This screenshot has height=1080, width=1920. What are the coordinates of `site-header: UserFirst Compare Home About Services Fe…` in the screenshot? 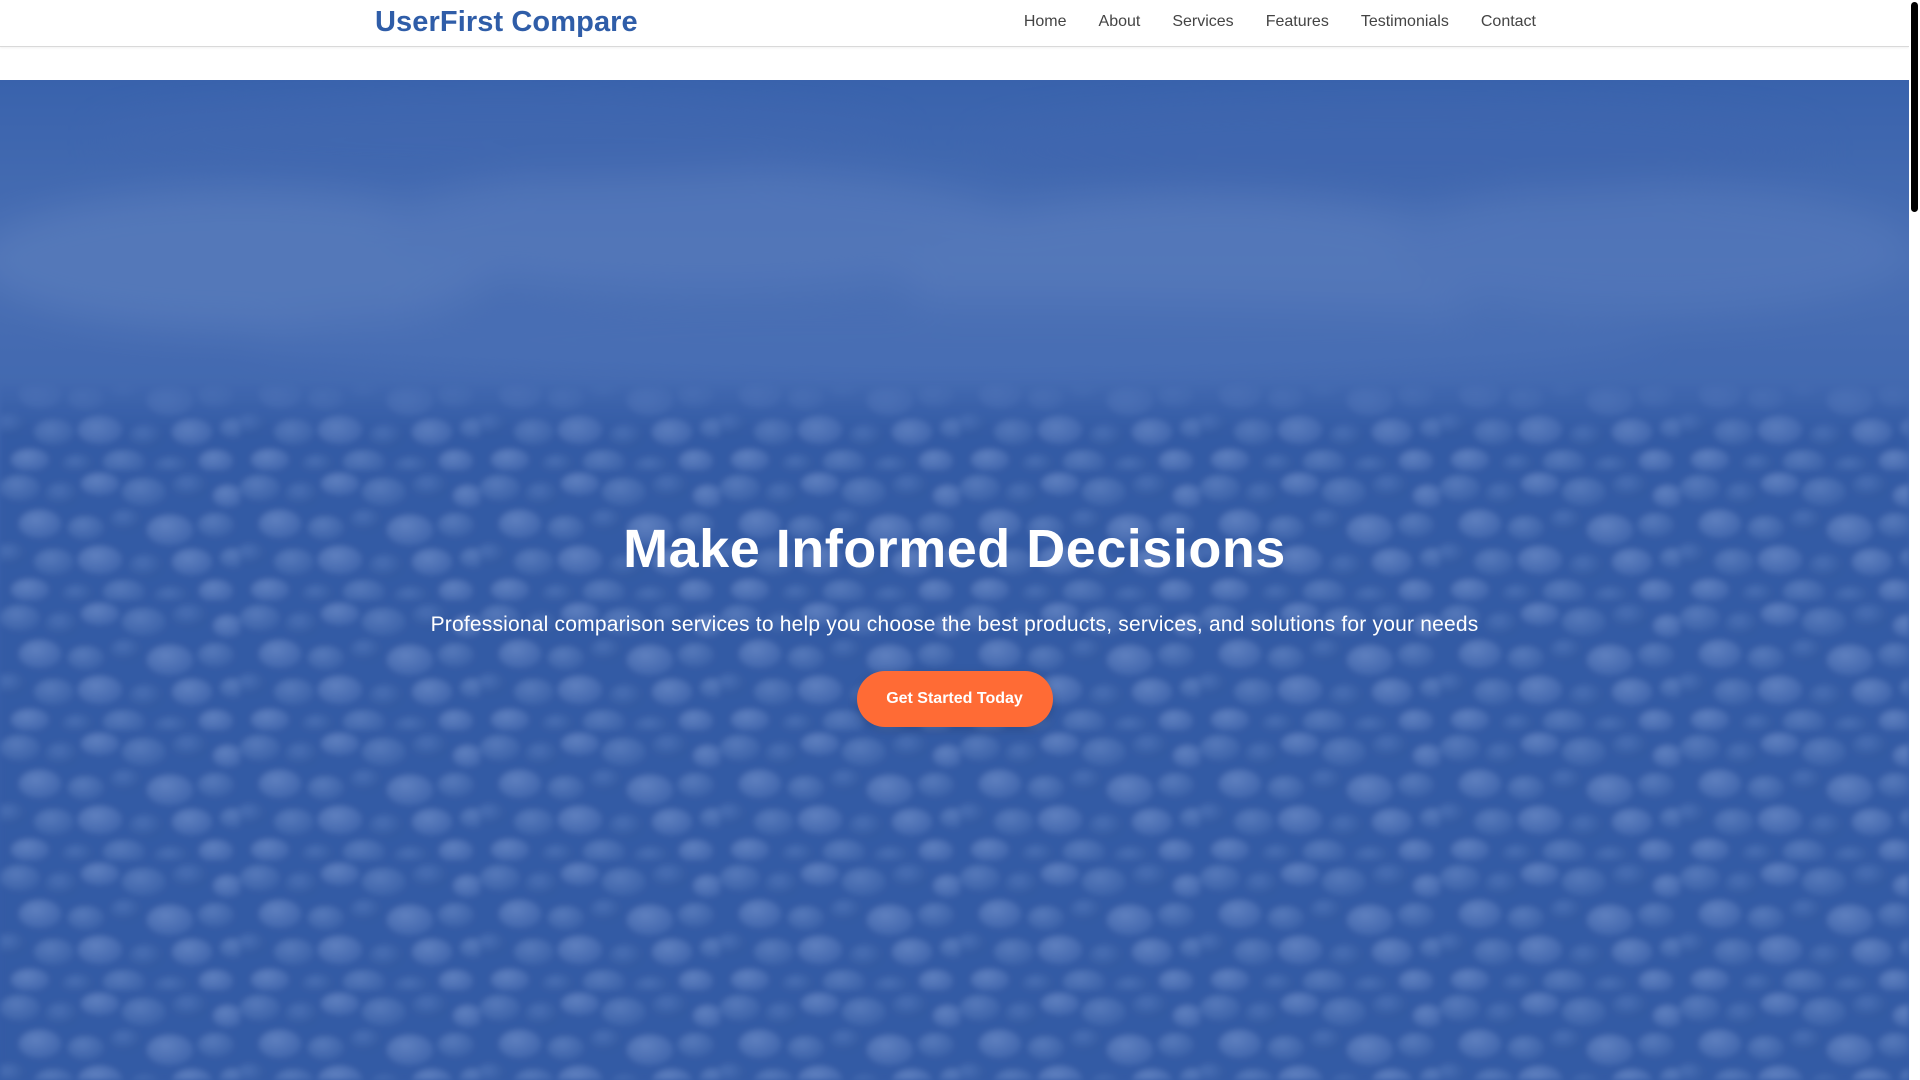 It's located at (954, 23).